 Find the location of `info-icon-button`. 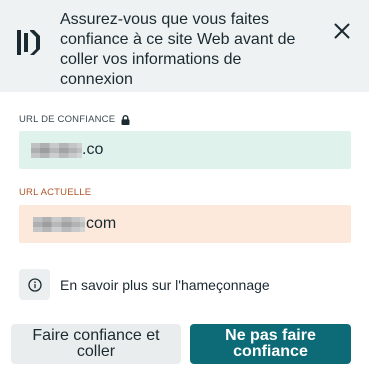

info-icon-button is located at coordinates (34, 284).